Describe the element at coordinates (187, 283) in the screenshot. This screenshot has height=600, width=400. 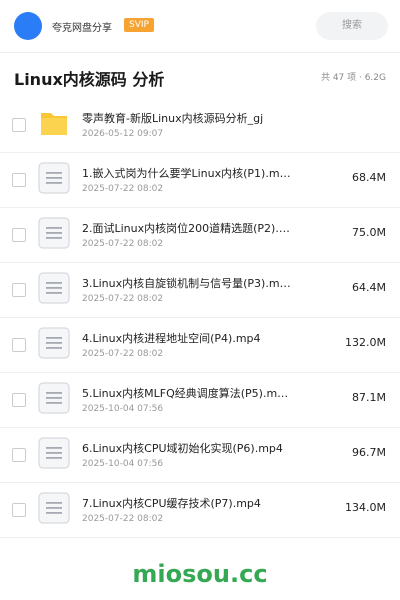
I see `file-name: 3.Linux内核自旋锁机制与信号量(P3).mp4` at that location.